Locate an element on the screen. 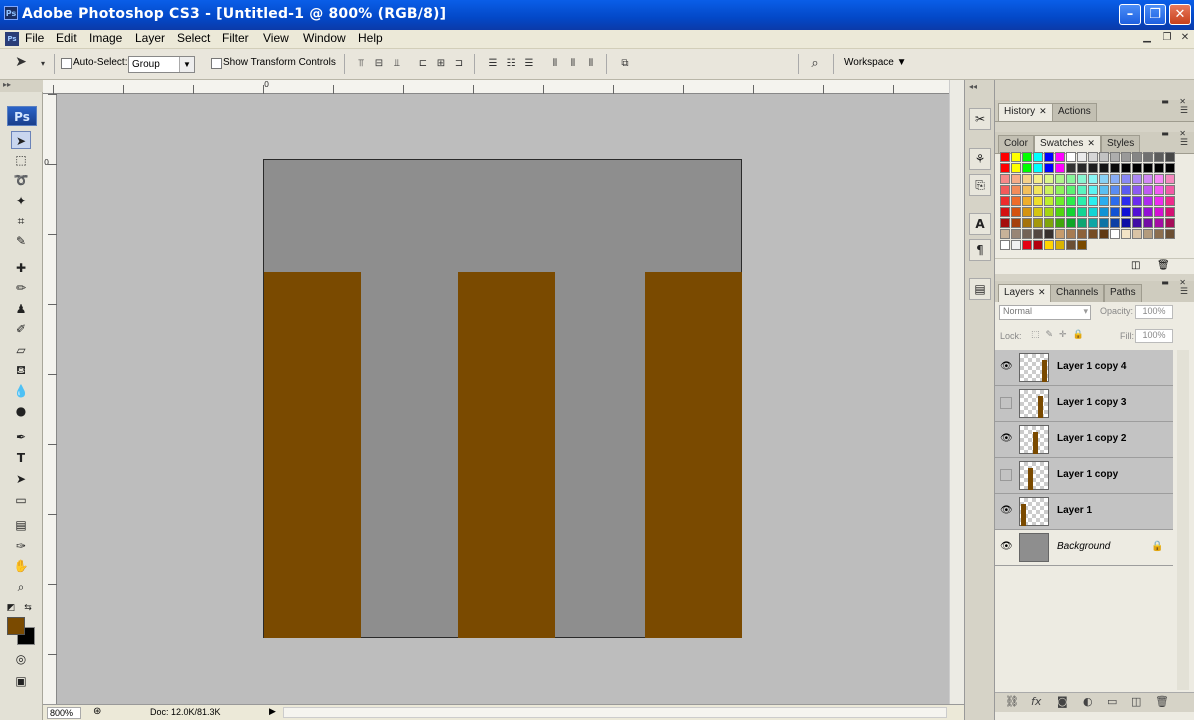  clone-stamp-tool-icon: ♟ is located at coordinates (21, 309).